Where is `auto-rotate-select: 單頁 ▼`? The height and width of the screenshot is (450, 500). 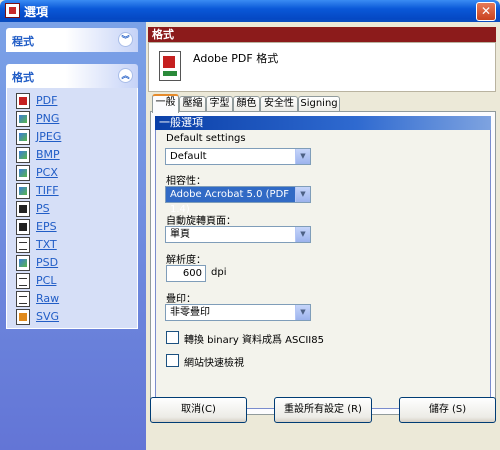 auto-rotate-select: 單頁 ▼ is located at coordinates (238, 234).